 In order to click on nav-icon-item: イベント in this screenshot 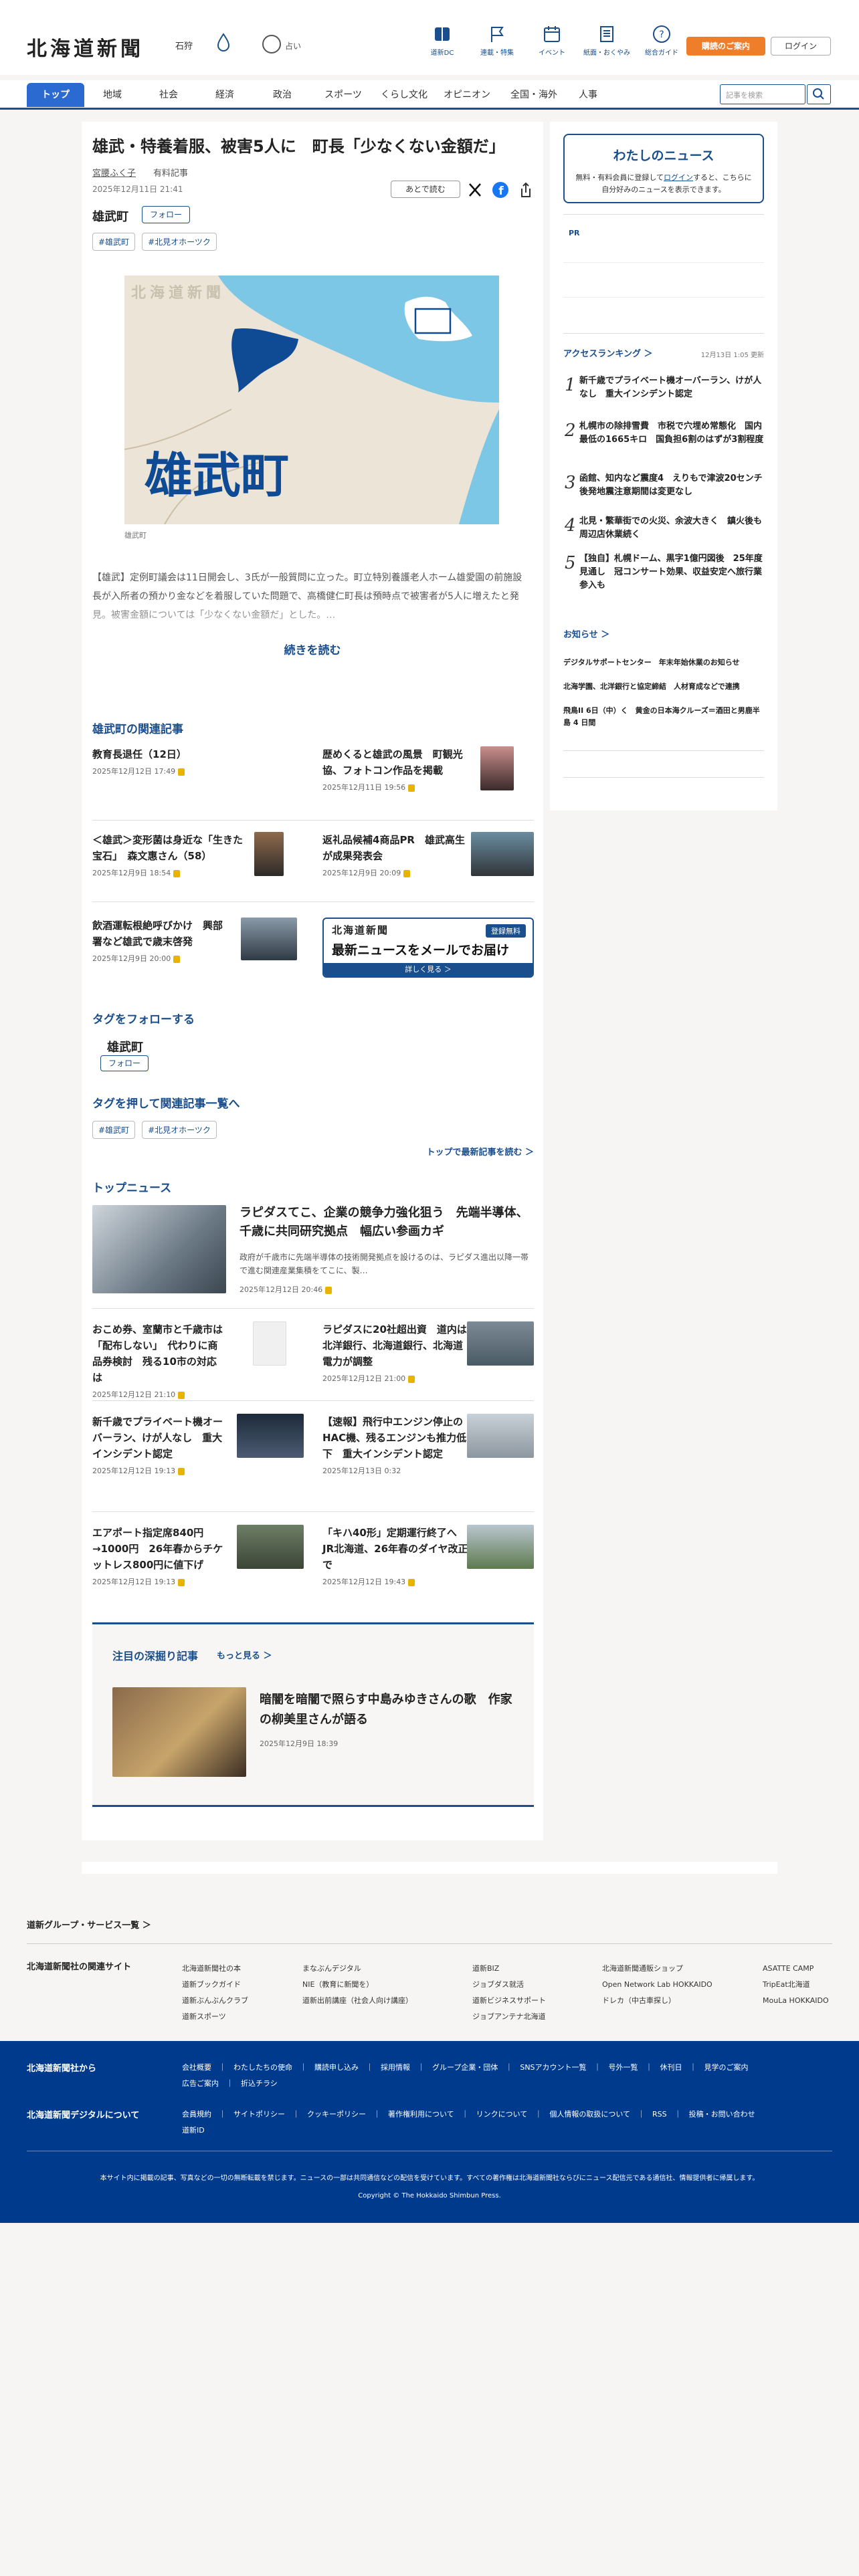, I will do `click(551, 40)`.